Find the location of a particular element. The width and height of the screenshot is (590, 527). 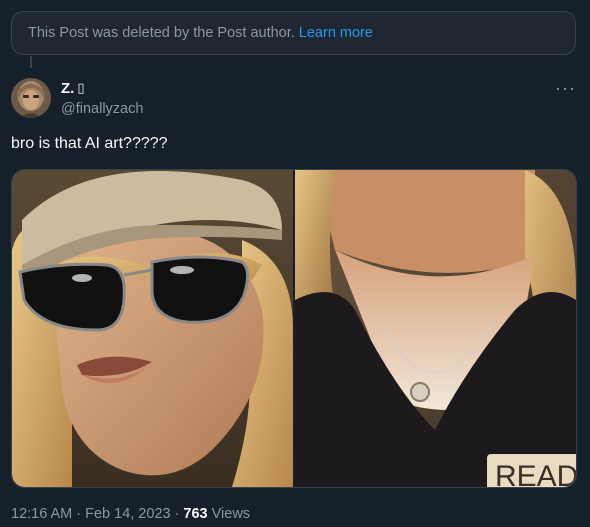

post-text: bro is that AI art????? is located at coordinates (89, 143).